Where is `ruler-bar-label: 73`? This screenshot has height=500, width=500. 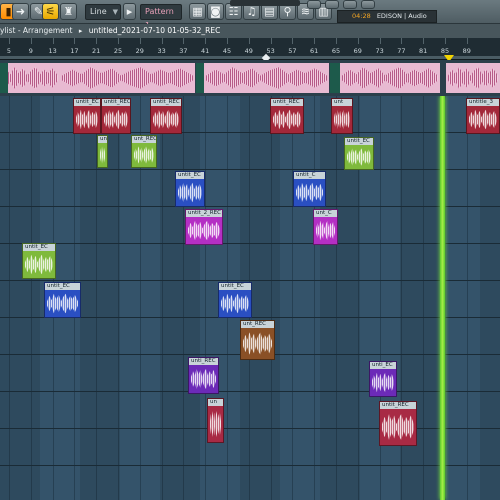
ruler-bar-label: 73 is located at coordinates (379, 51).